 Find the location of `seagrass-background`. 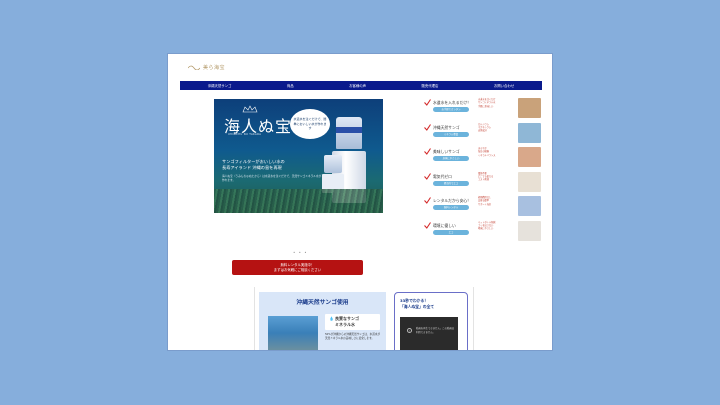

seagrass-background is located at coordinates (298, 201).